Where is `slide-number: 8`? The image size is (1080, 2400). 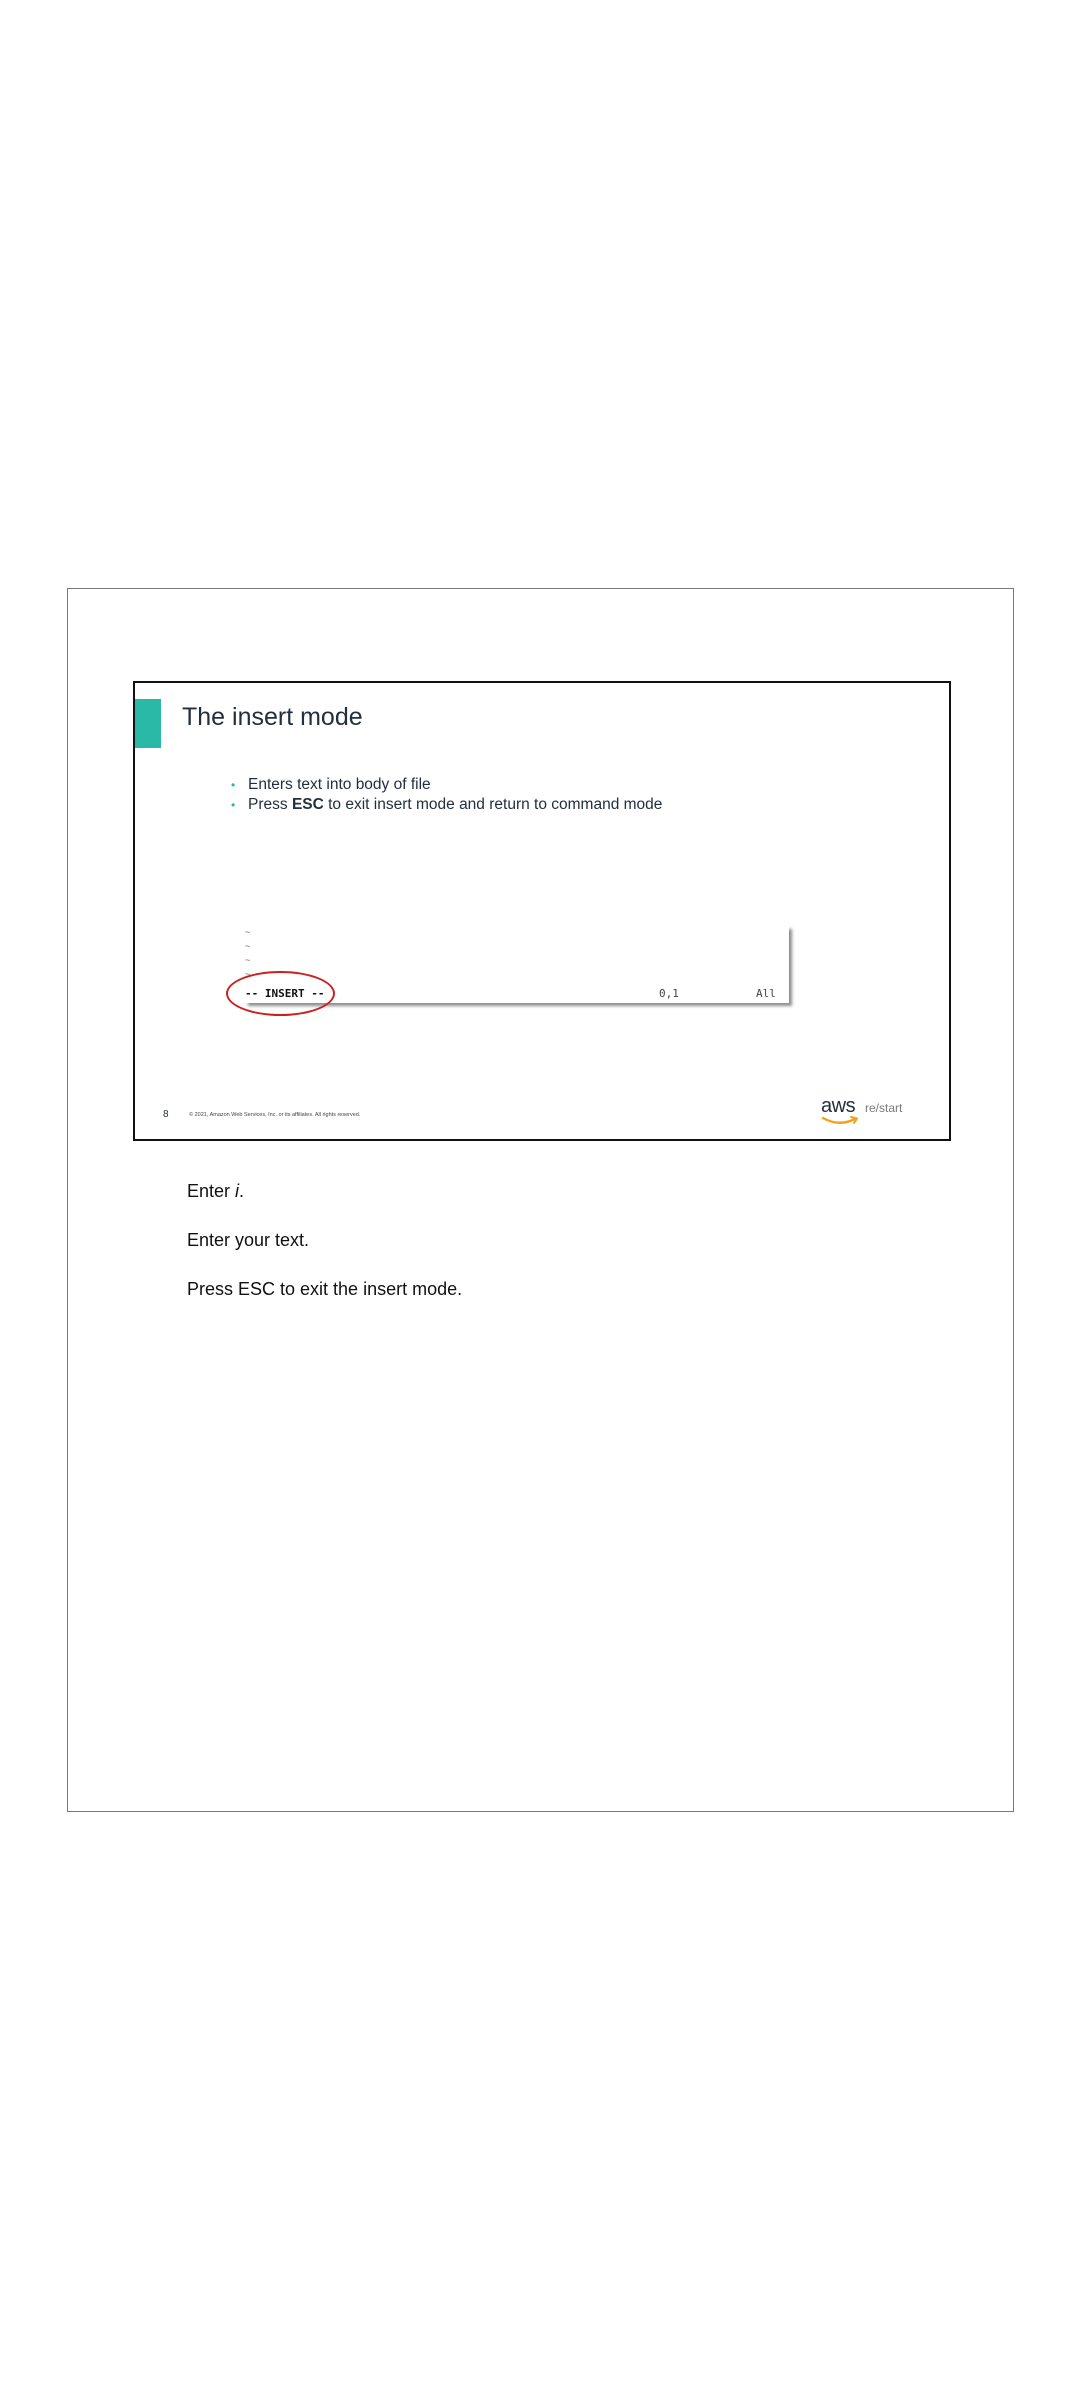
slide-number: 8 is located at coordinates (166, 1114).